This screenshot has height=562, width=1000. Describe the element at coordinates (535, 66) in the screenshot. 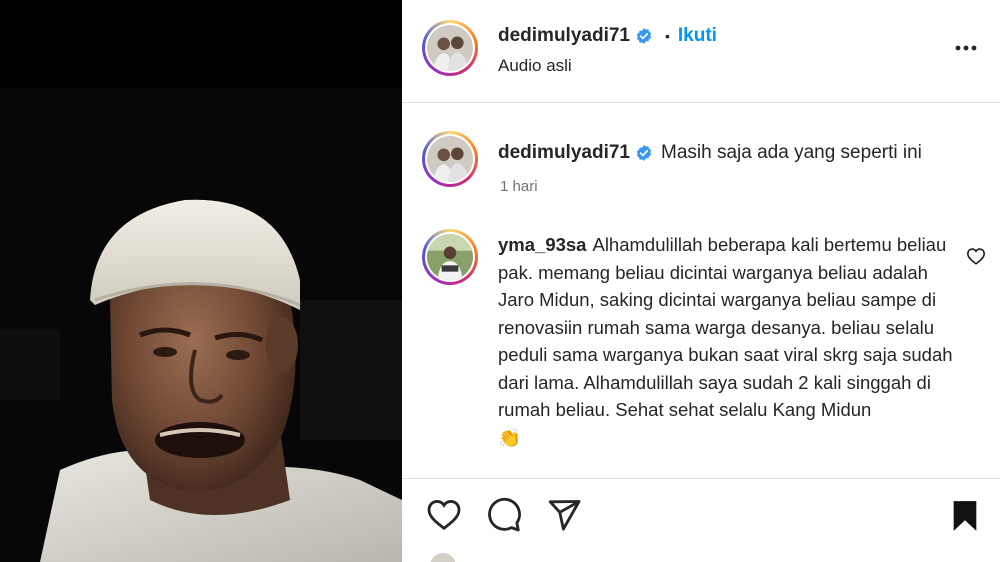

I see `audio-link: Audio asli` at that location.